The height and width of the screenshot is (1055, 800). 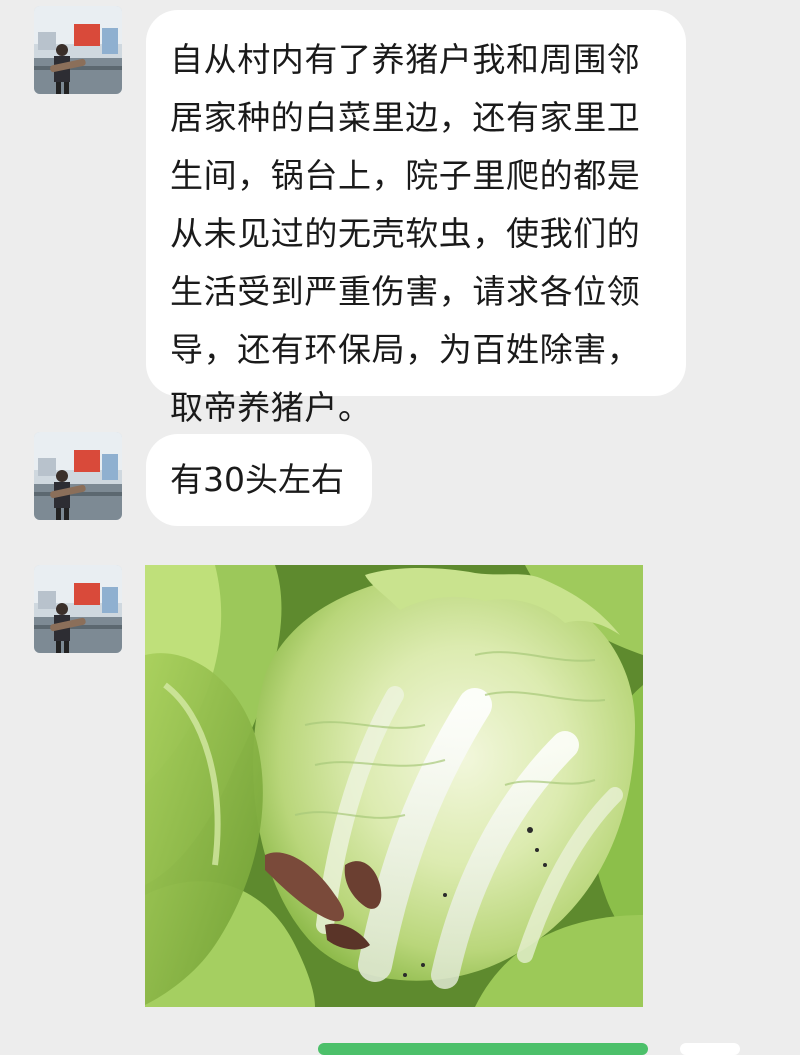 I want to click on message-bubble: 有30头左右, so click(x=259, y=480).